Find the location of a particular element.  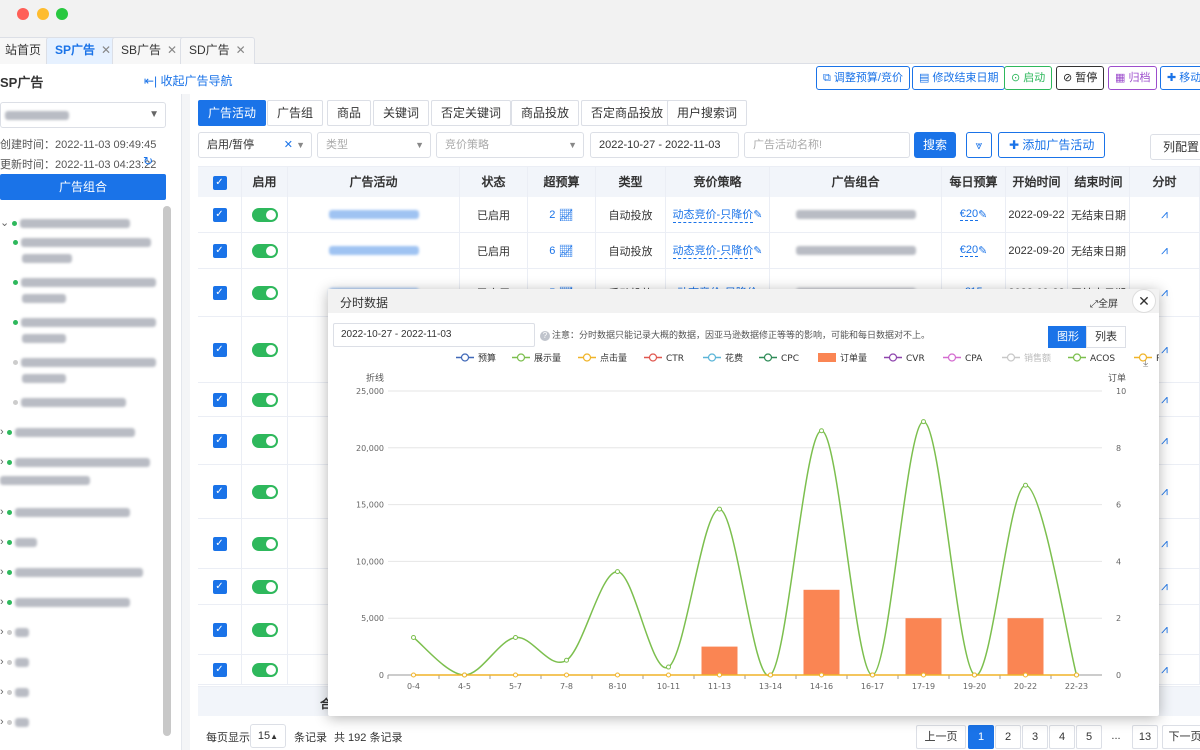

date-range-input: 2022-10-27 - 2022-11-03 is located at coordinates (664, 145).